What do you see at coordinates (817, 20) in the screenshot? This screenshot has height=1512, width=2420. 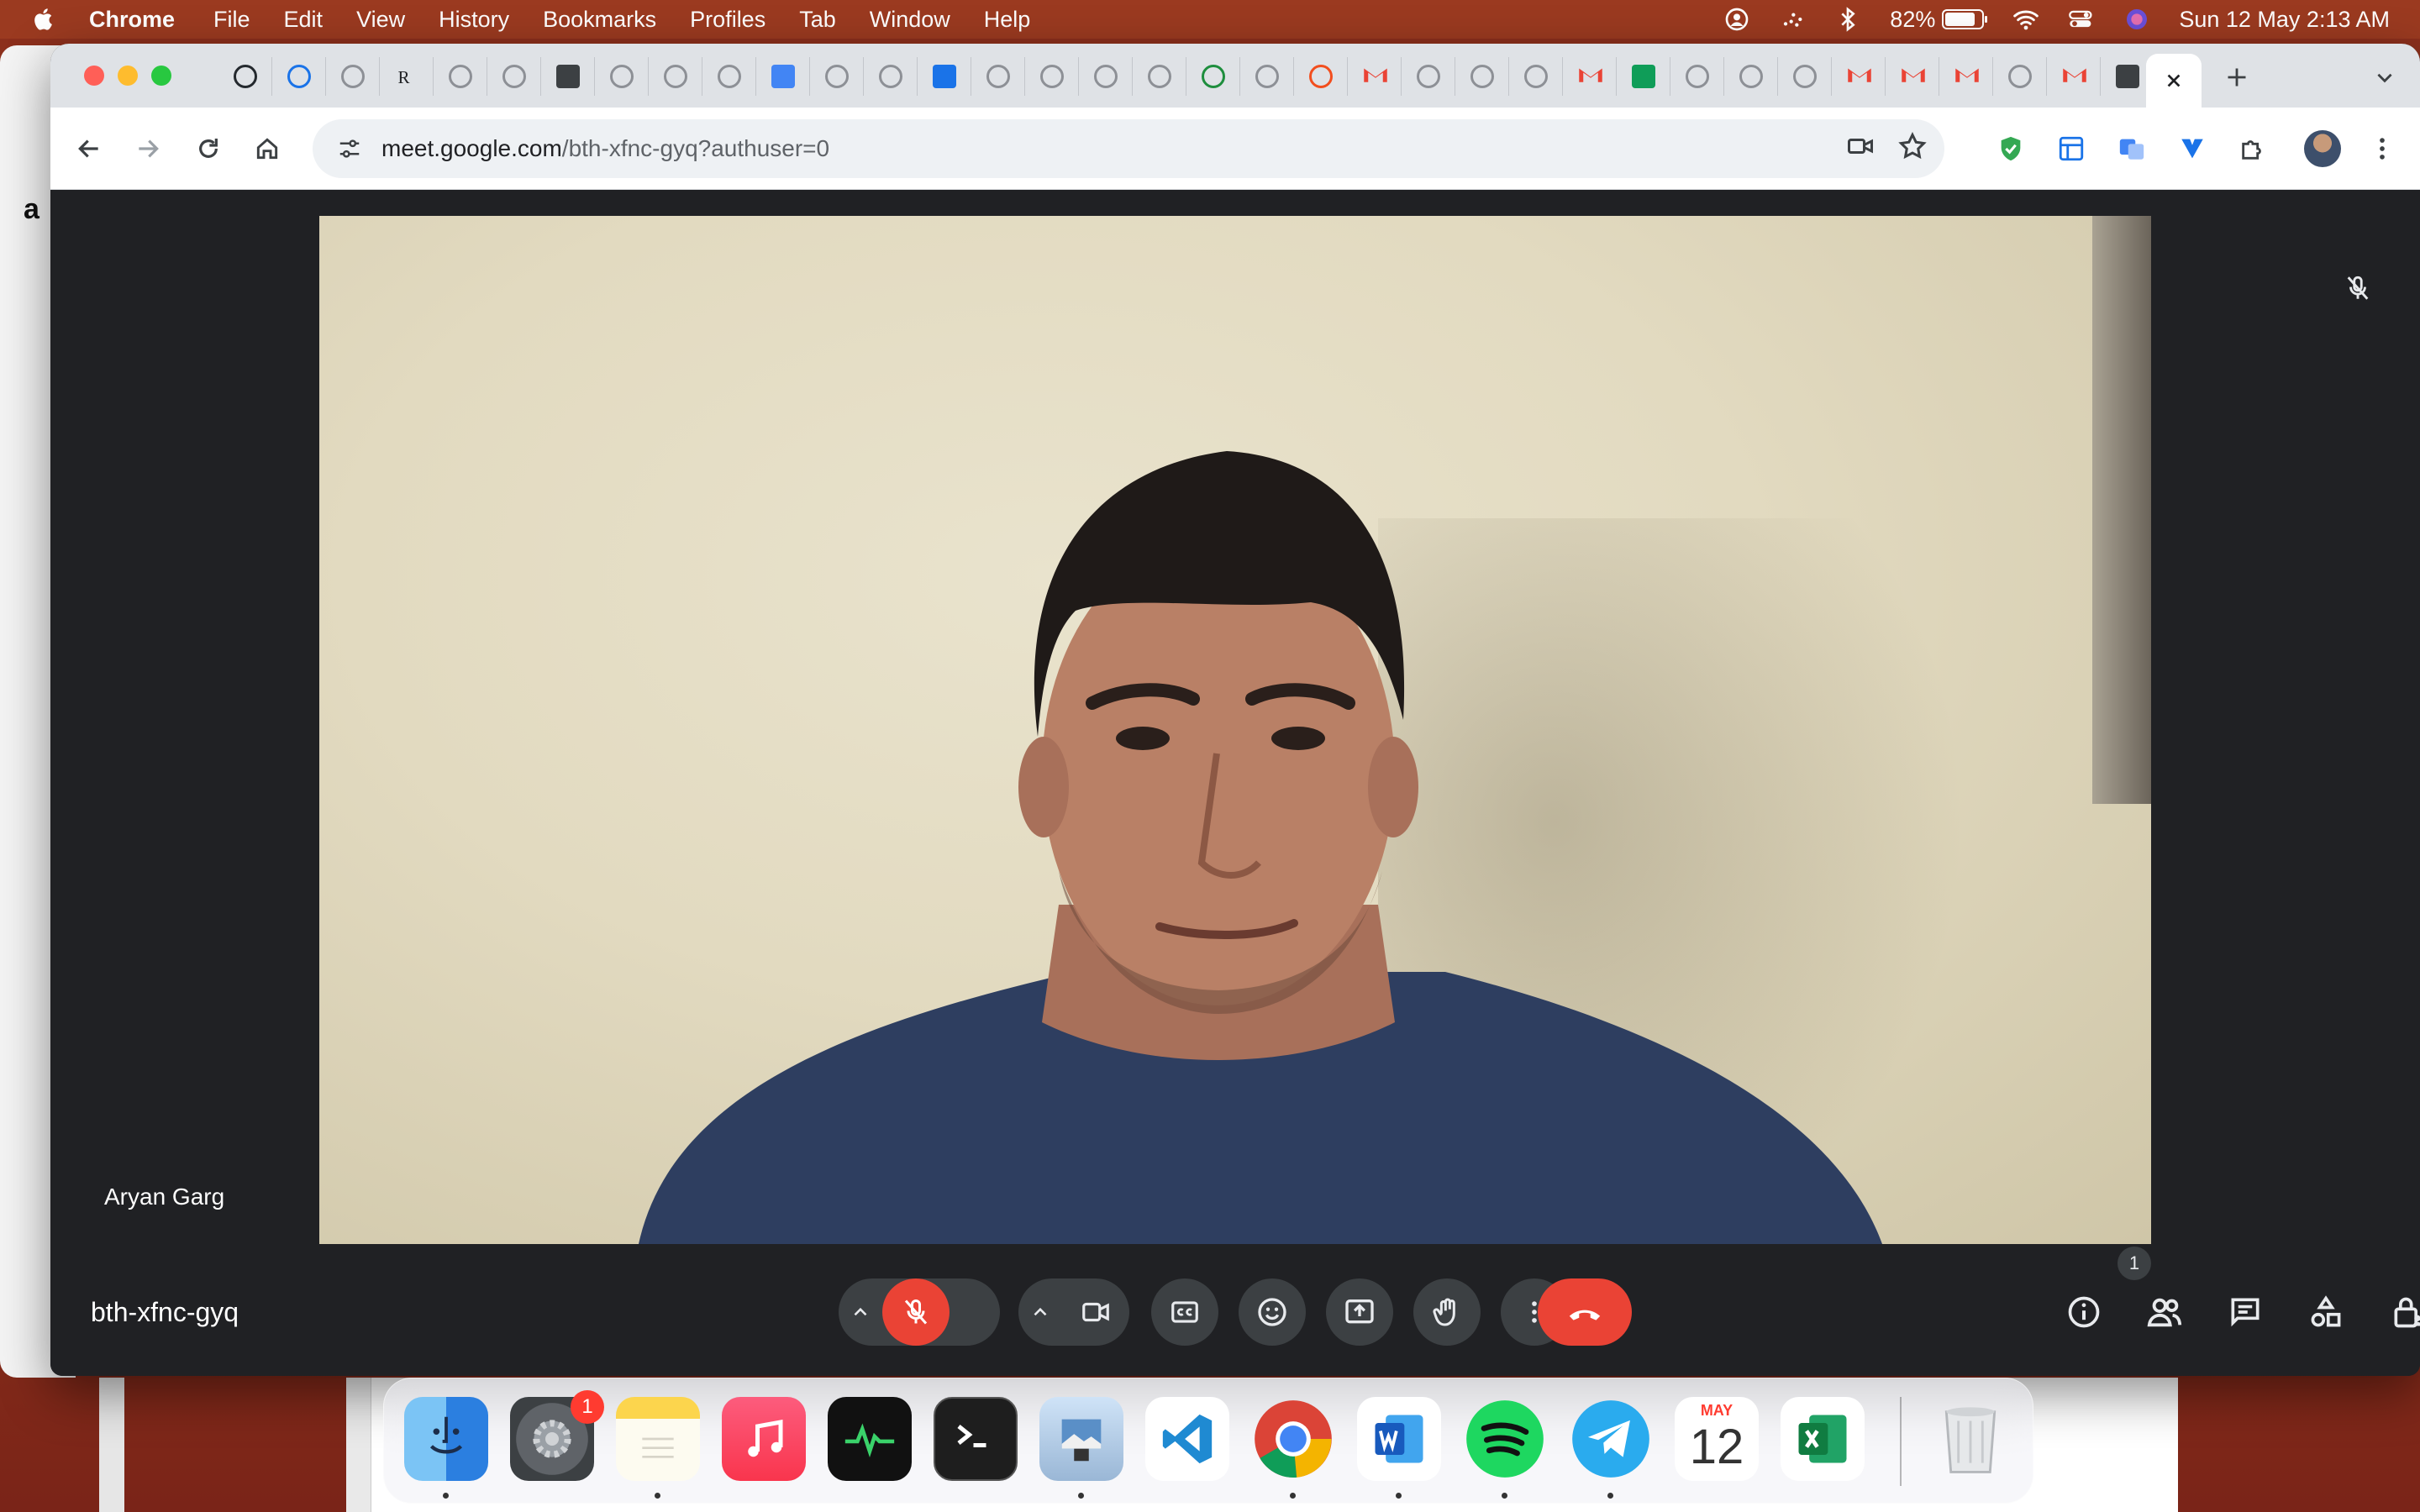 I see `menu-tab: Tab` at bounding box center [817, 20].